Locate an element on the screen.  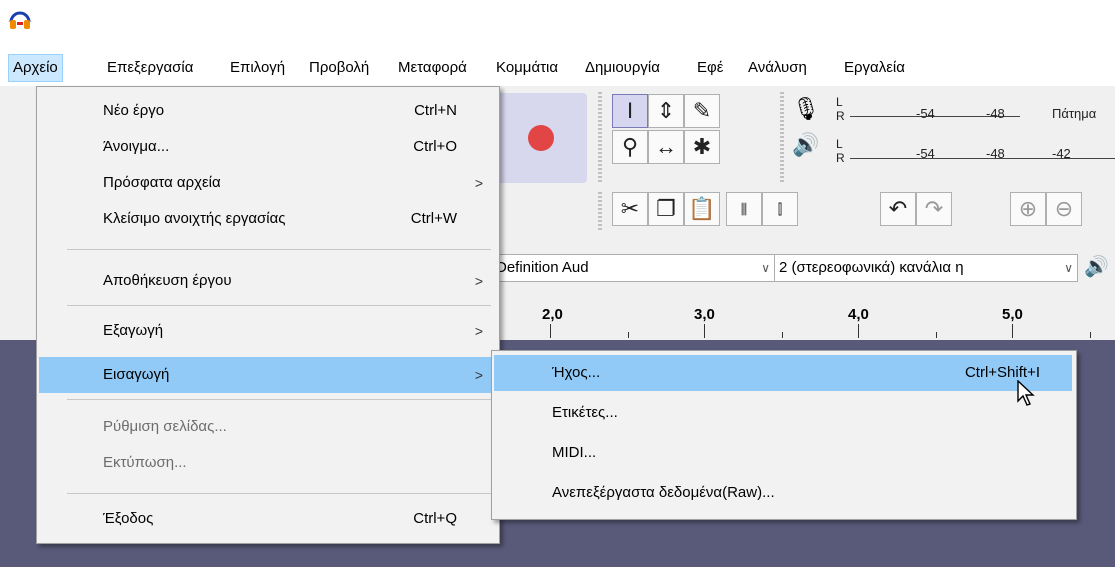
menu-item-close: Κλείσιμο ανοιχτής εργασίας Ctrl+W is located at coordinates (267, 219).